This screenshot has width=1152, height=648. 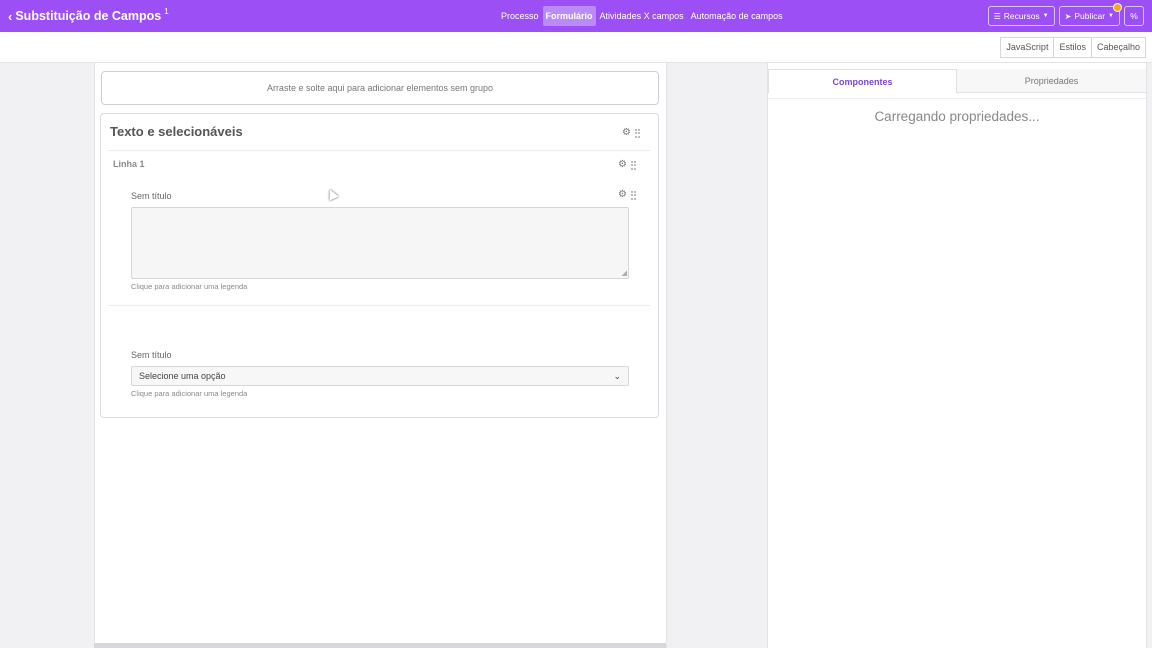 I want to click on settings-button: %, so click(x=1134, y=16).